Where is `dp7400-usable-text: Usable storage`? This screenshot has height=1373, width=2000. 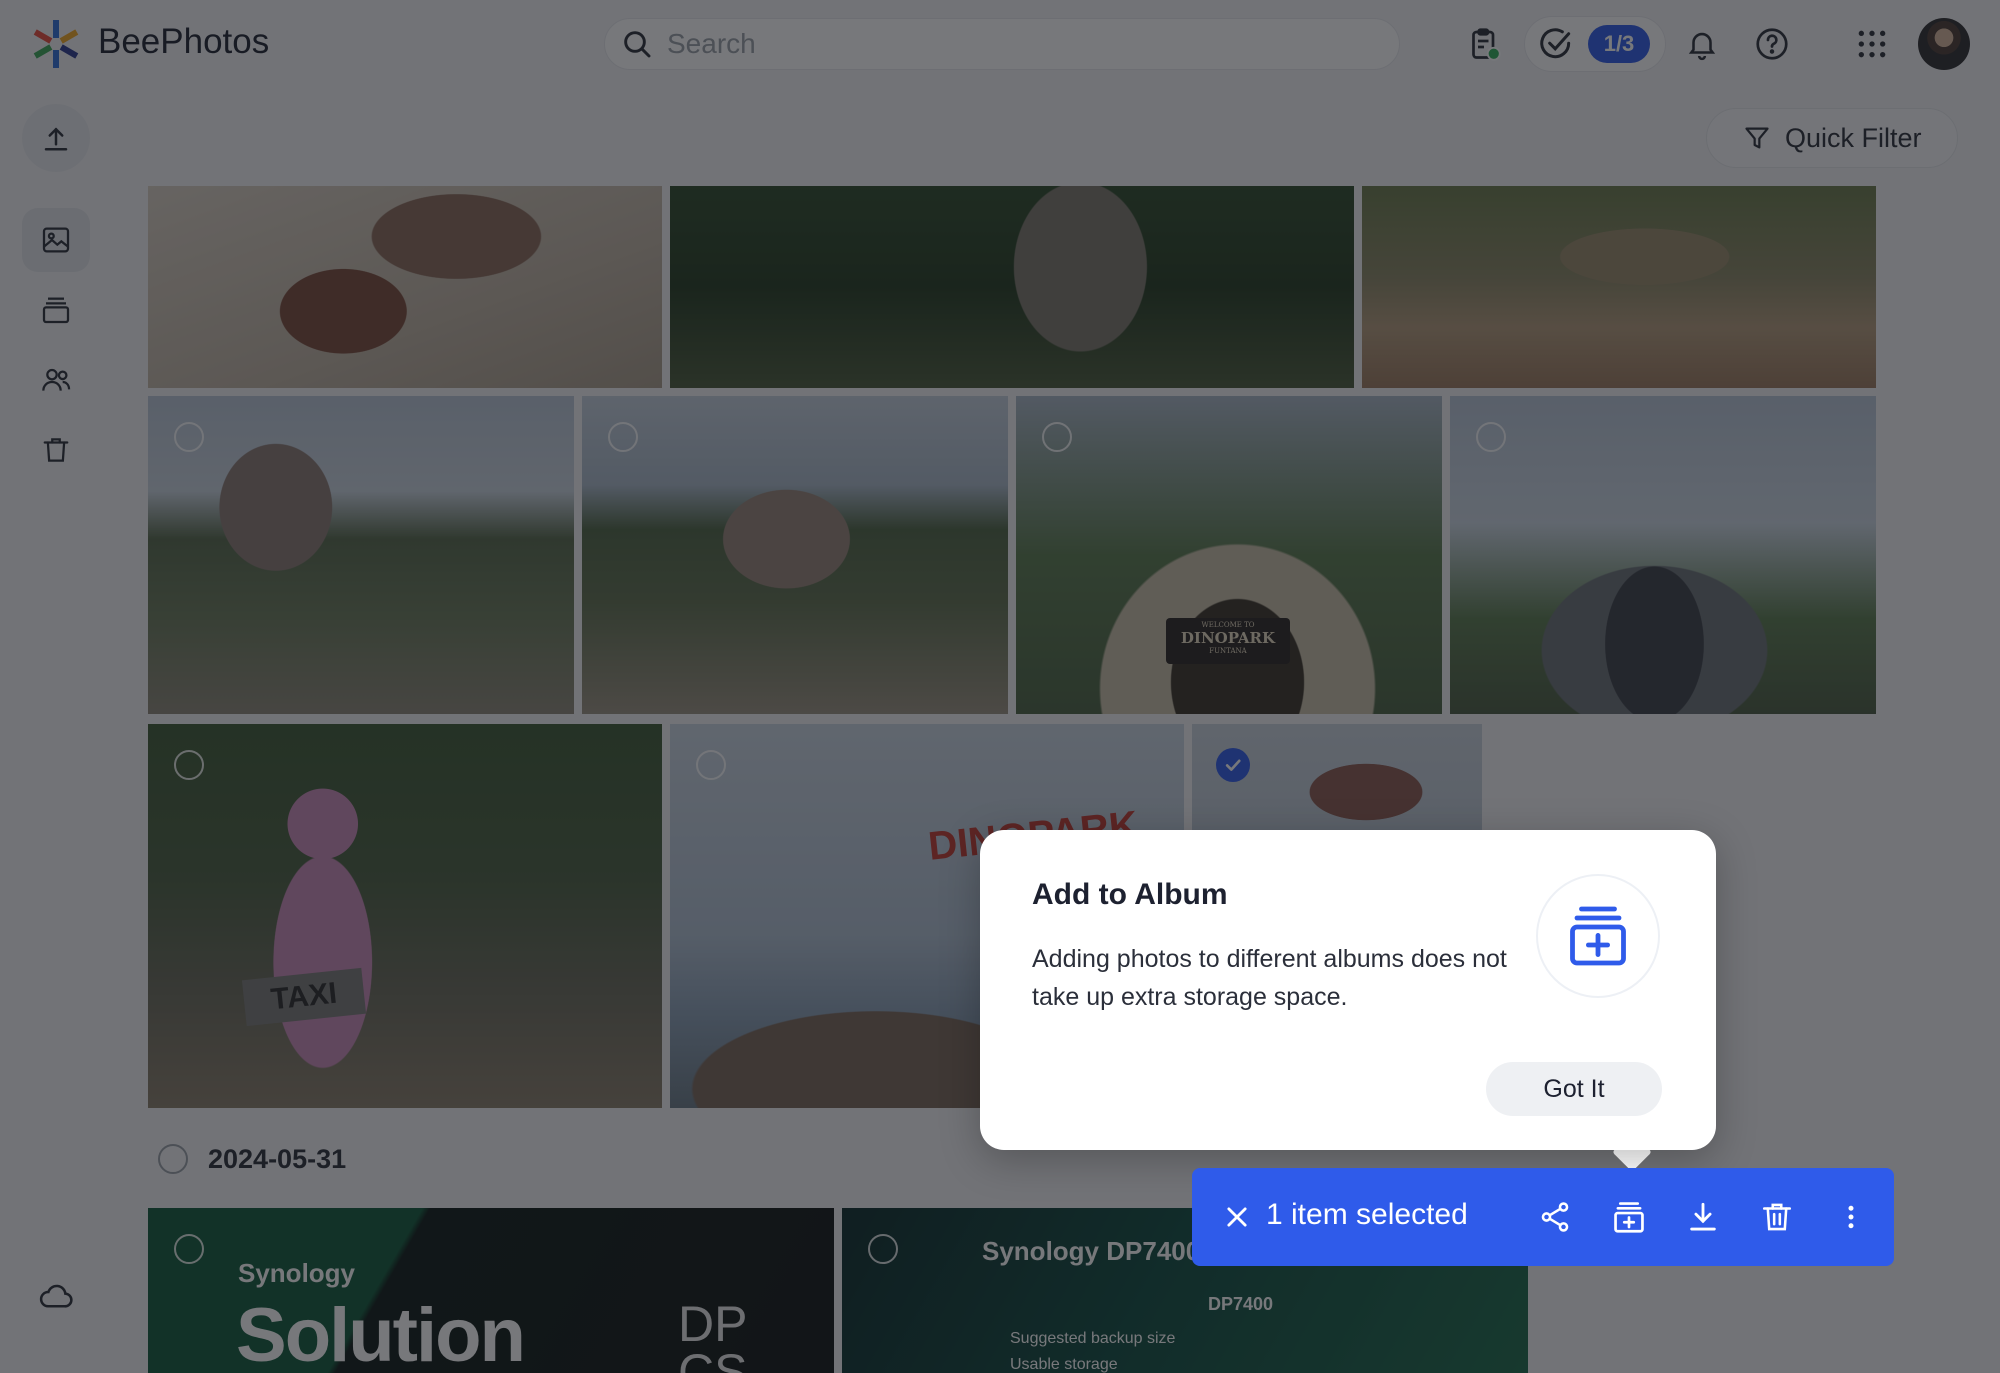 dp7400-usable-text: Usable storage is located at coordinates (1064, 1364).